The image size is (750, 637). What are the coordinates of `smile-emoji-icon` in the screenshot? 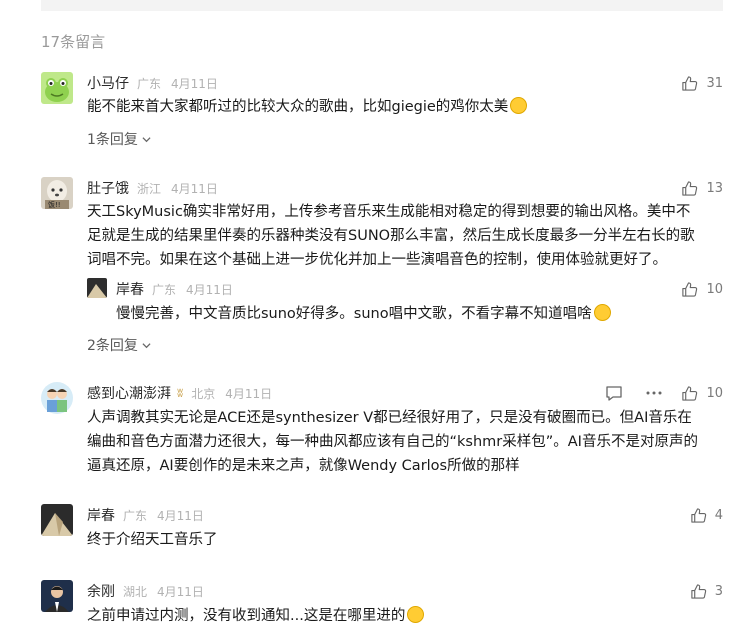 It's located at (519, 105).